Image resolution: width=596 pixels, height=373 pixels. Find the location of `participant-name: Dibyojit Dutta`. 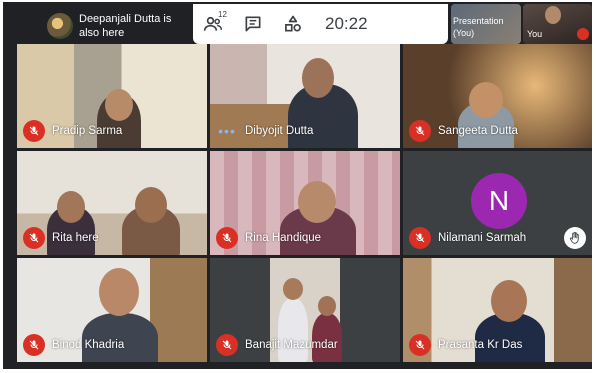

participant-name: Dibyojit Dutta is located at coordinates (279, 131).